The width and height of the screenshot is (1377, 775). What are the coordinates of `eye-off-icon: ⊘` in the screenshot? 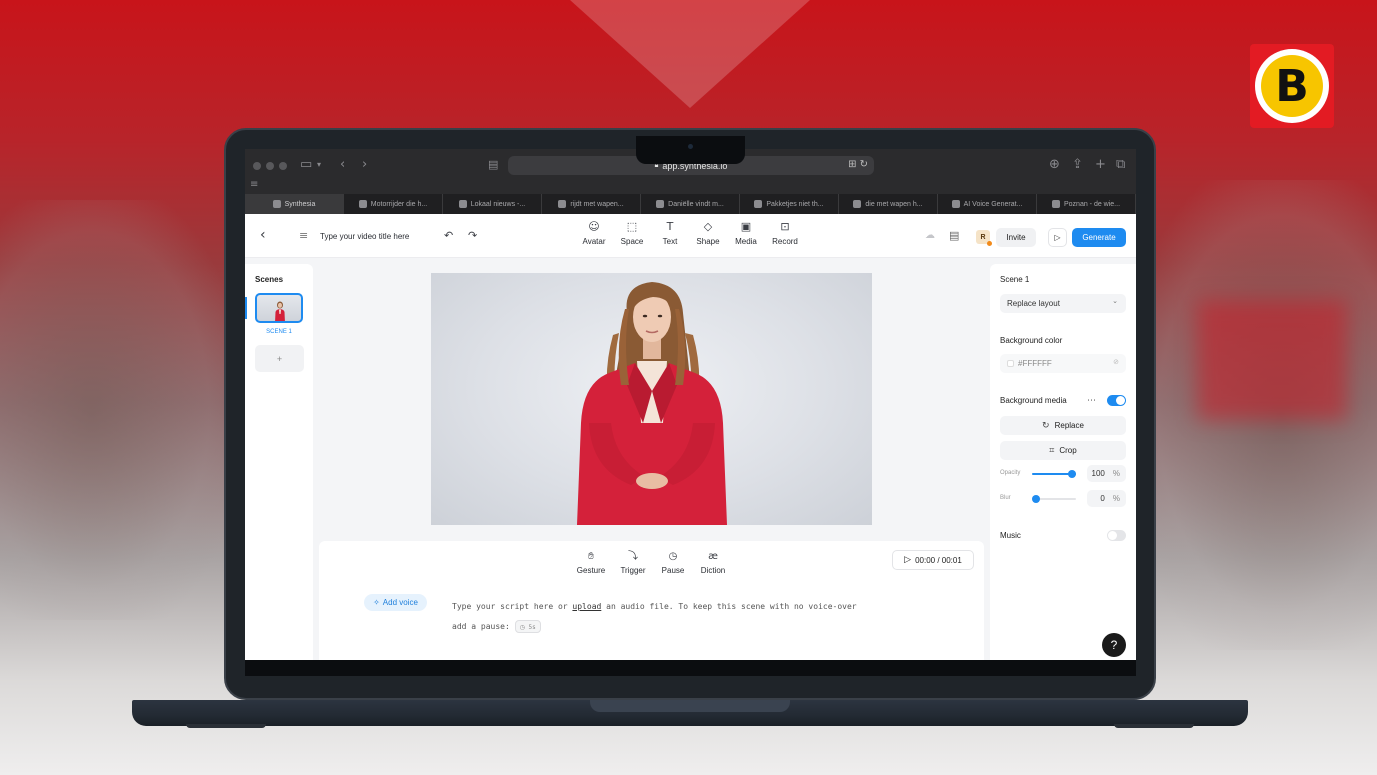 It's located at (1116, 362).